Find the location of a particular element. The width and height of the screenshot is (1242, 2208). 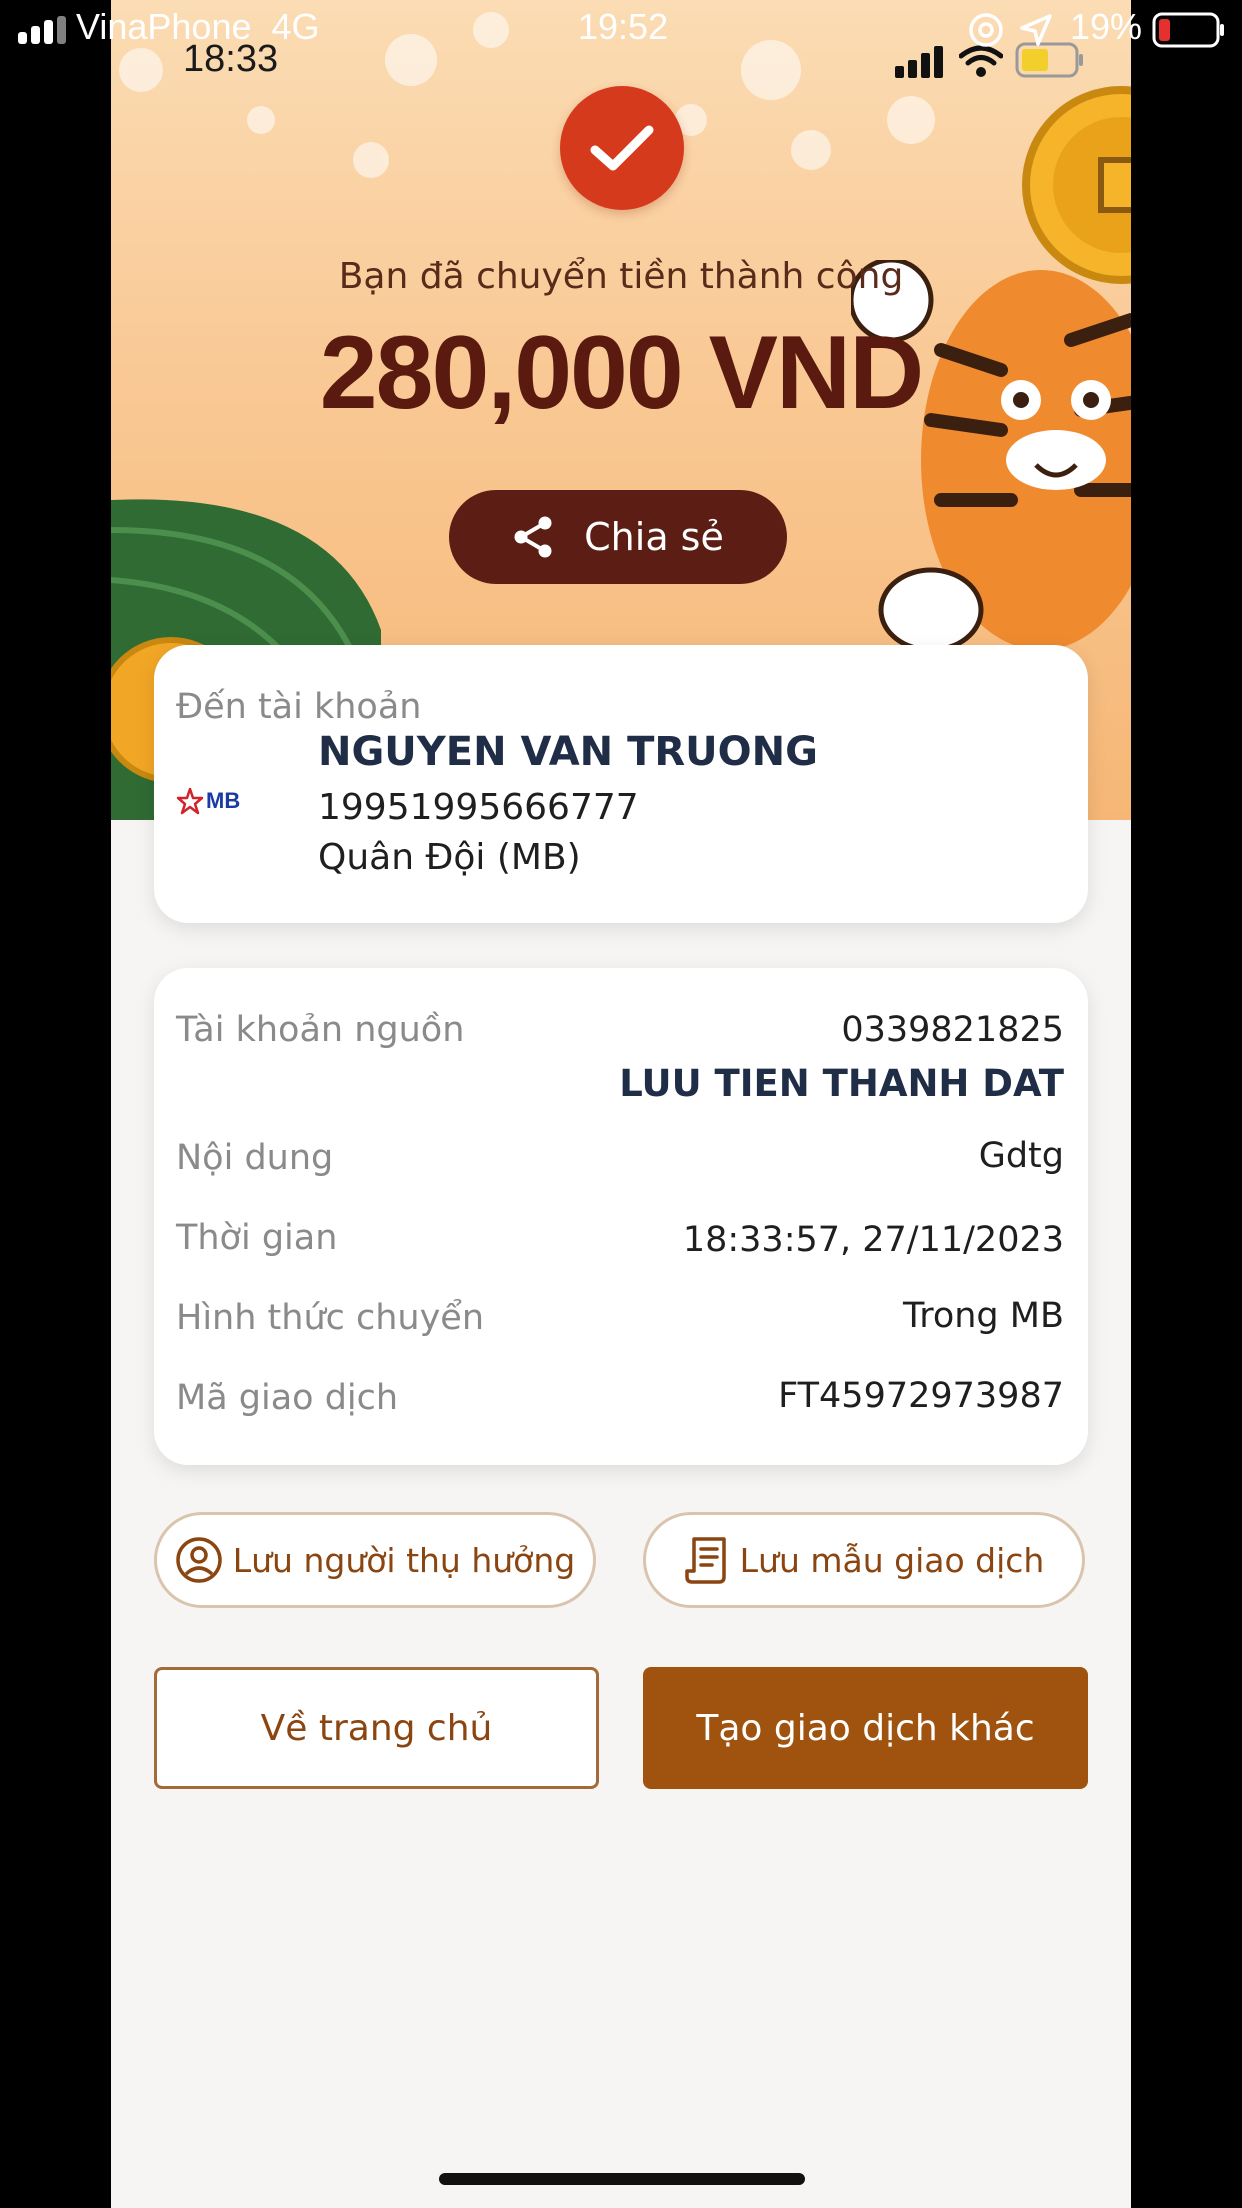

save-template-button: Lưu mẫu giao dịch is located at coordinates (864, 1560).